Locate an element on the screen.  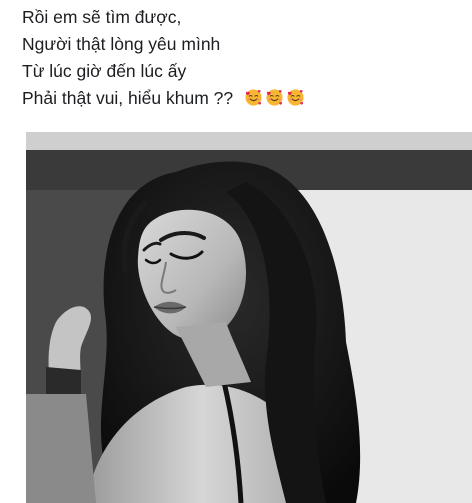
caption-line-2: Người thật lòng yêu mình is located at coordinates (121, 44).